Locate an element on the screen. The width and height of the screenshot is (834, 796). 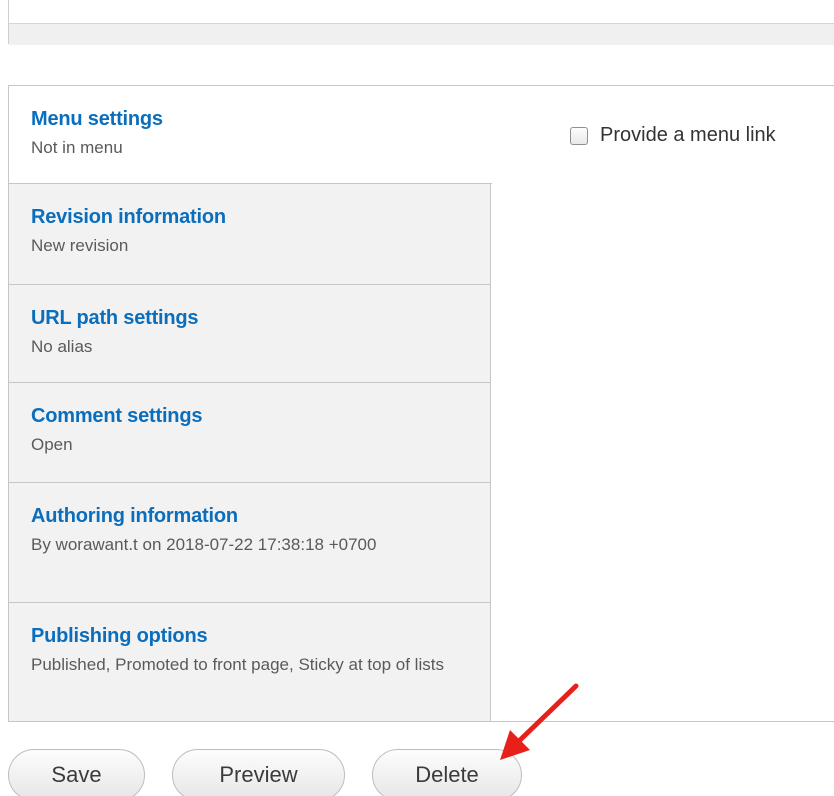
tab-revision-information: Revision information New revision is located at coordinates (250, 234).